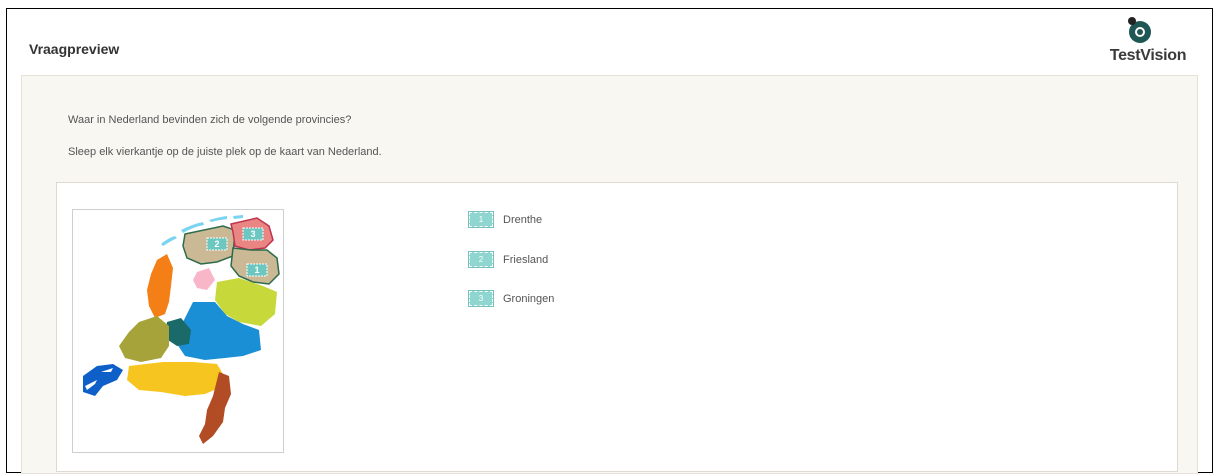  Describe the element at coordinates (74, 49) in the screenshot. I see `page-title: Vraagpreview` at that location.